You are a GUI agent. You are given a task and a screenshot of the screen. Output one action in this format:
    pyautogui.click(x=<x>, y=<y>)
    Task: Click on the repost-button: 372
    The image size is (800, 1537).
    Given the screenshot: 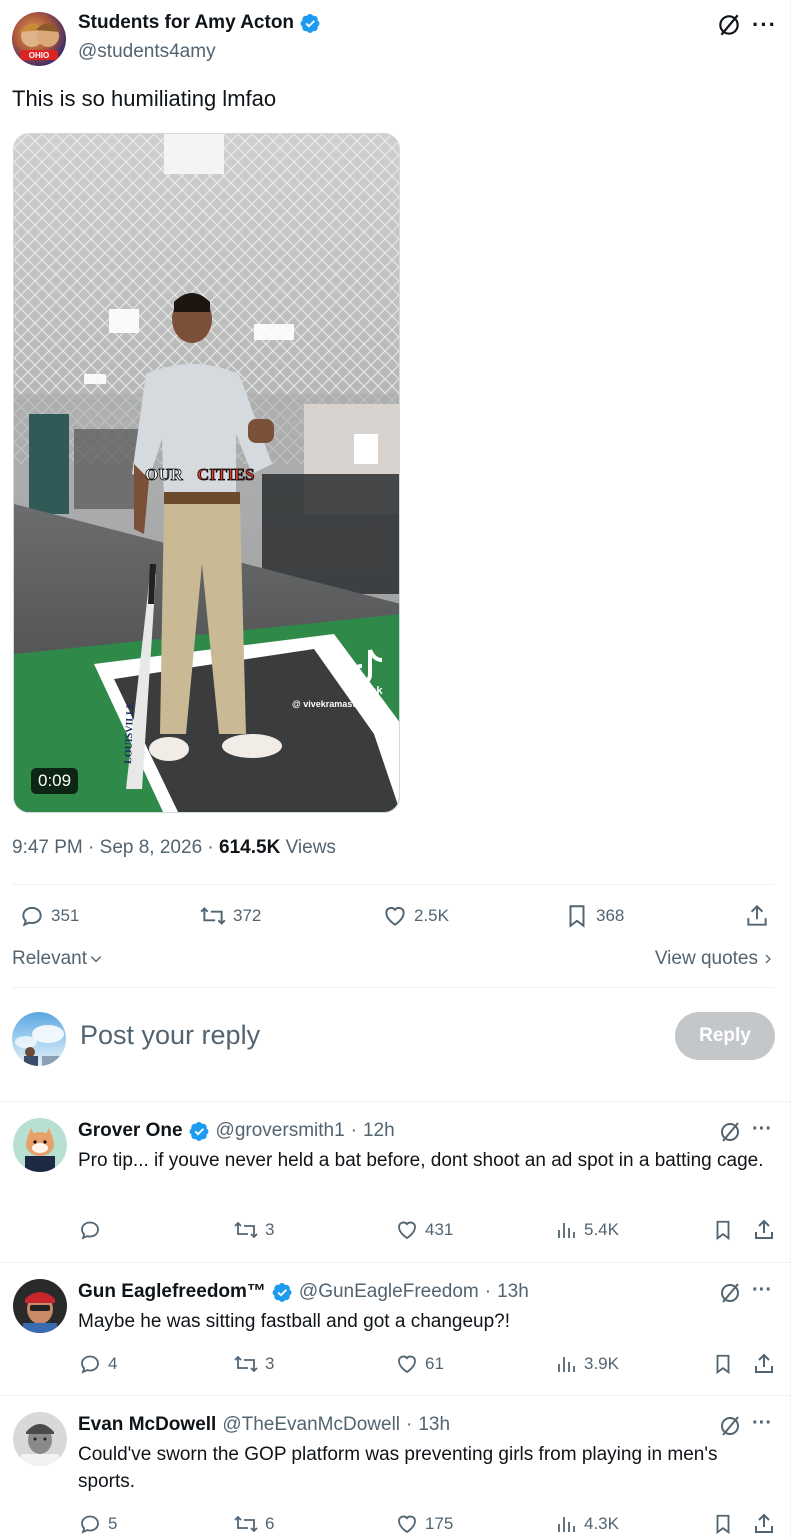 What is the action you would take?
    pyautogui.click(x=230, y=916)
    